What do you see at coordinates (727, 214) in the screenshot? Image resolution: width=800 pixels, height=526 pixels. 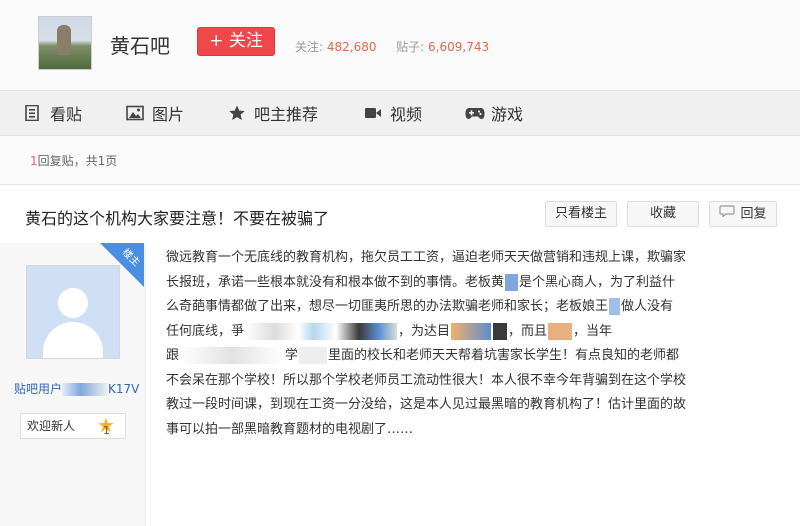 I see `comment-icon` at bounding box center [727, 214].